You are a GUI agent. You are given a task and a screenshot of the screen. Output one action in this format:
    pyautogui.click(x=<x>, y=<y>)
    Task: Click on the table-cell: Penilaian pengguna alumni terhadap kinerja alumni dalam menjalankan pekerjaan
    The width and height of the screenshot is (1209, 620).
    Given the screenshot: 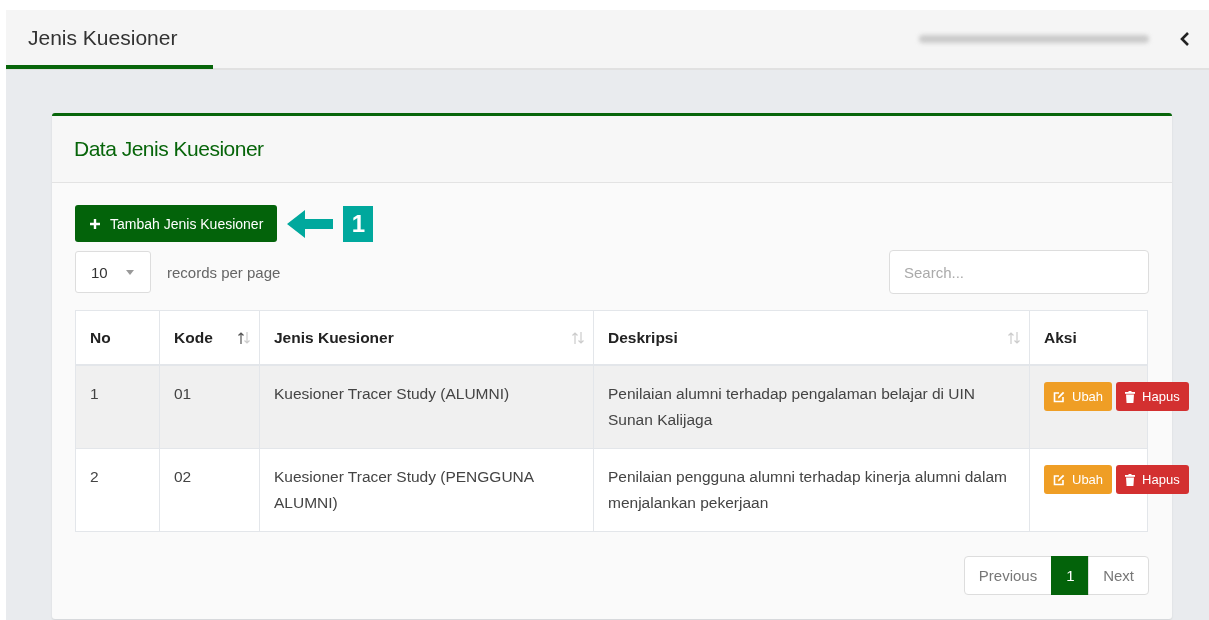 What is the action you would take?
    pyautogui.click(x=811, y=490)
    